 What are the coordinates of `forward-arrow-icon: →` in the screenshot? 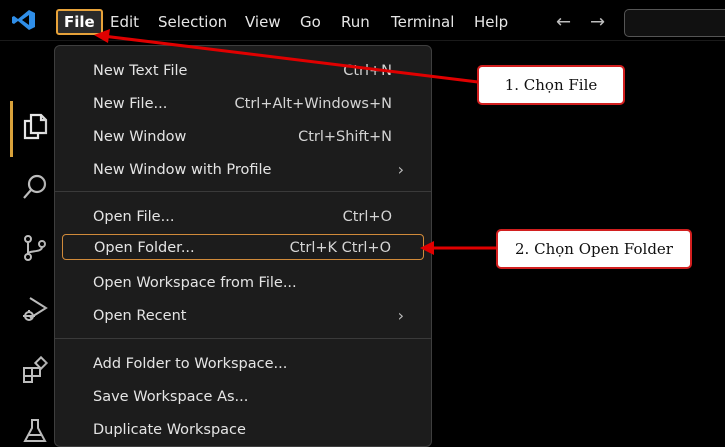 It's located at (597, 22).